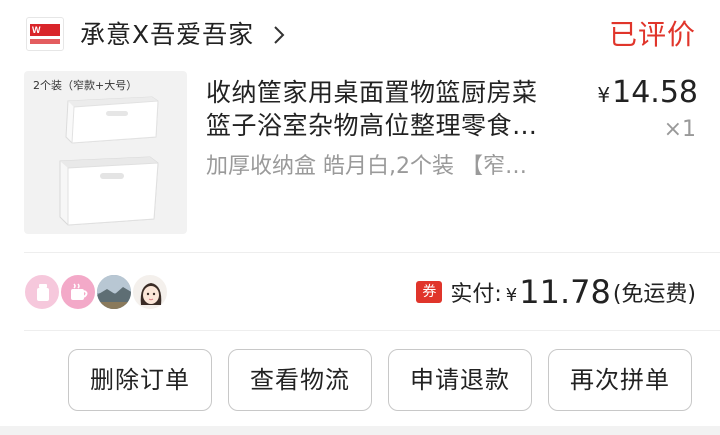  What do you see at coordinates (167, 35) in the screenshot?
I see `store-name: 承意X吾爱吾家` at bounding box center [167, 35].